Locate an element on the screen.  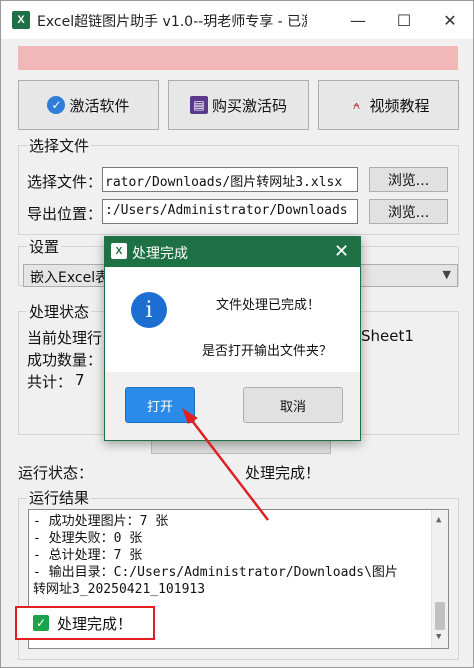
status-banner is located at coordinates (238, 58).